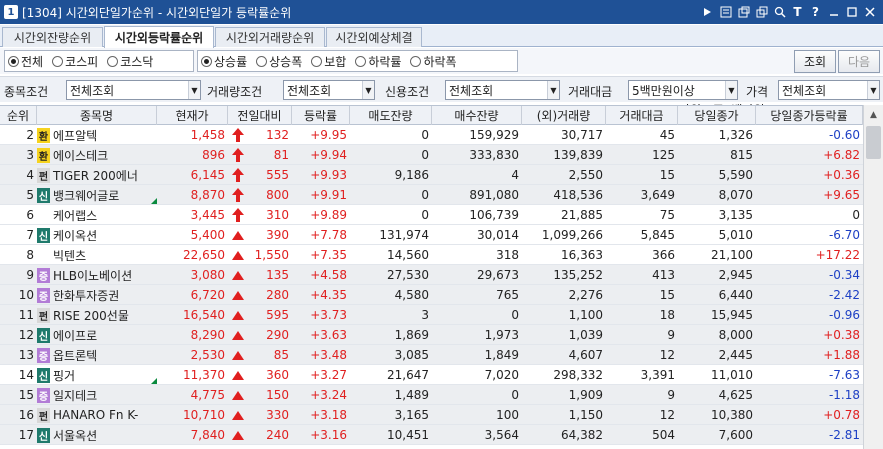 The height and width of the screenshot is (449, 883). I want to click on header-close-rate: 당일종가등락률, so click(809, 115).